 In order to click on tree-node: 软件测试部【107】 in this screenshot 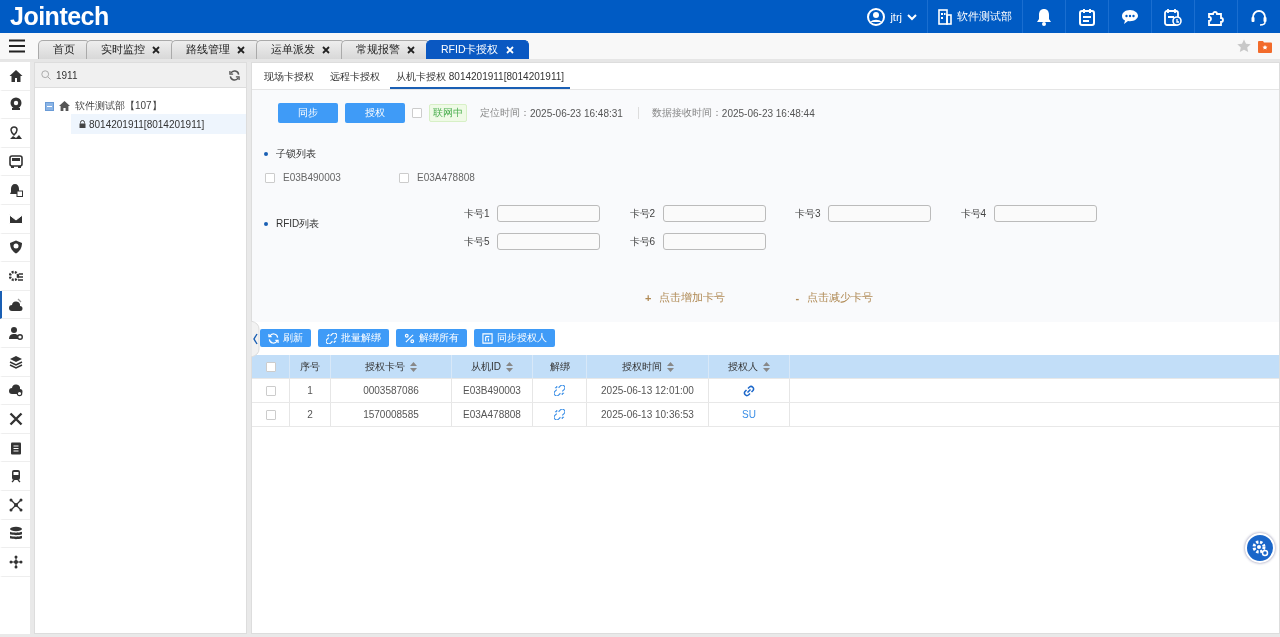, I will do `click(118, 106)`.